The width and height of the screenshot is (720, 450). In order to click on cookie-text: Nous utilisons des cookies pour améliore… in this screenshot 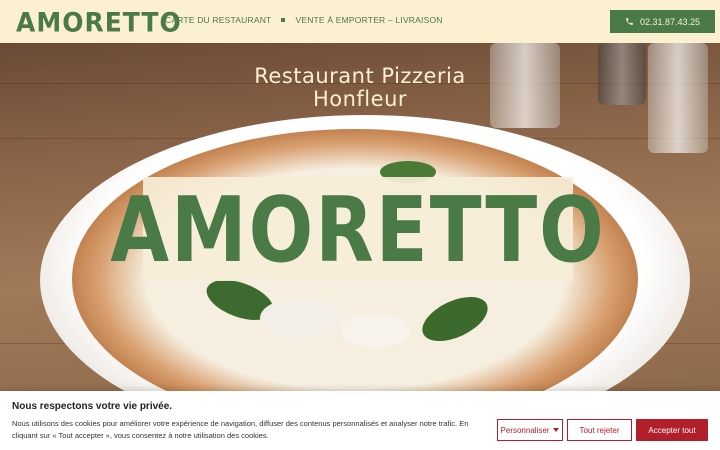, I will do `click(240, 429)`.